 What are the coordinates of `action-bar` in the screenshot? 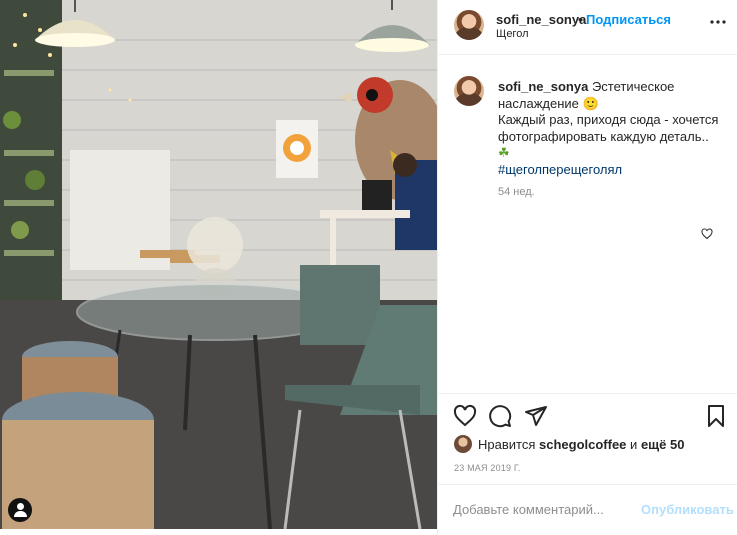 It's located at (587, 416).